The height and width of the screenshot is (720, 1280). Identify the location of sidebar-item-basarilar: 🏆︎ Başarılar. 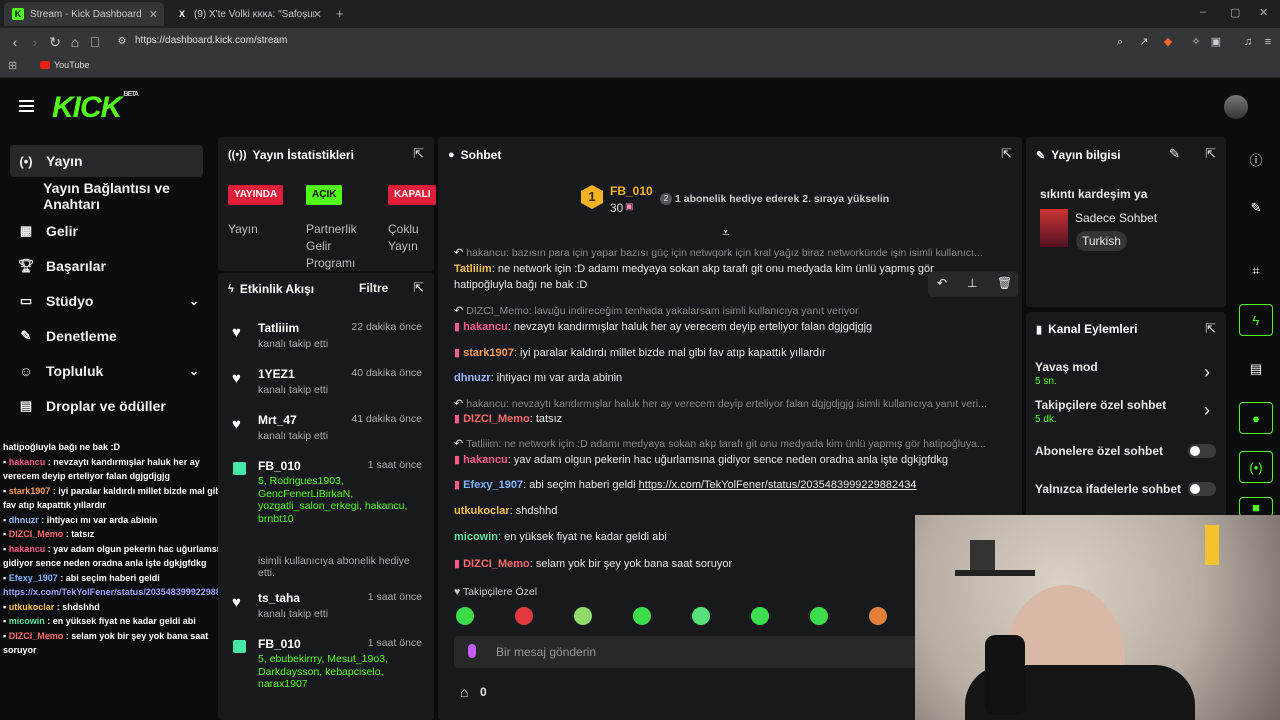
(106, 266).